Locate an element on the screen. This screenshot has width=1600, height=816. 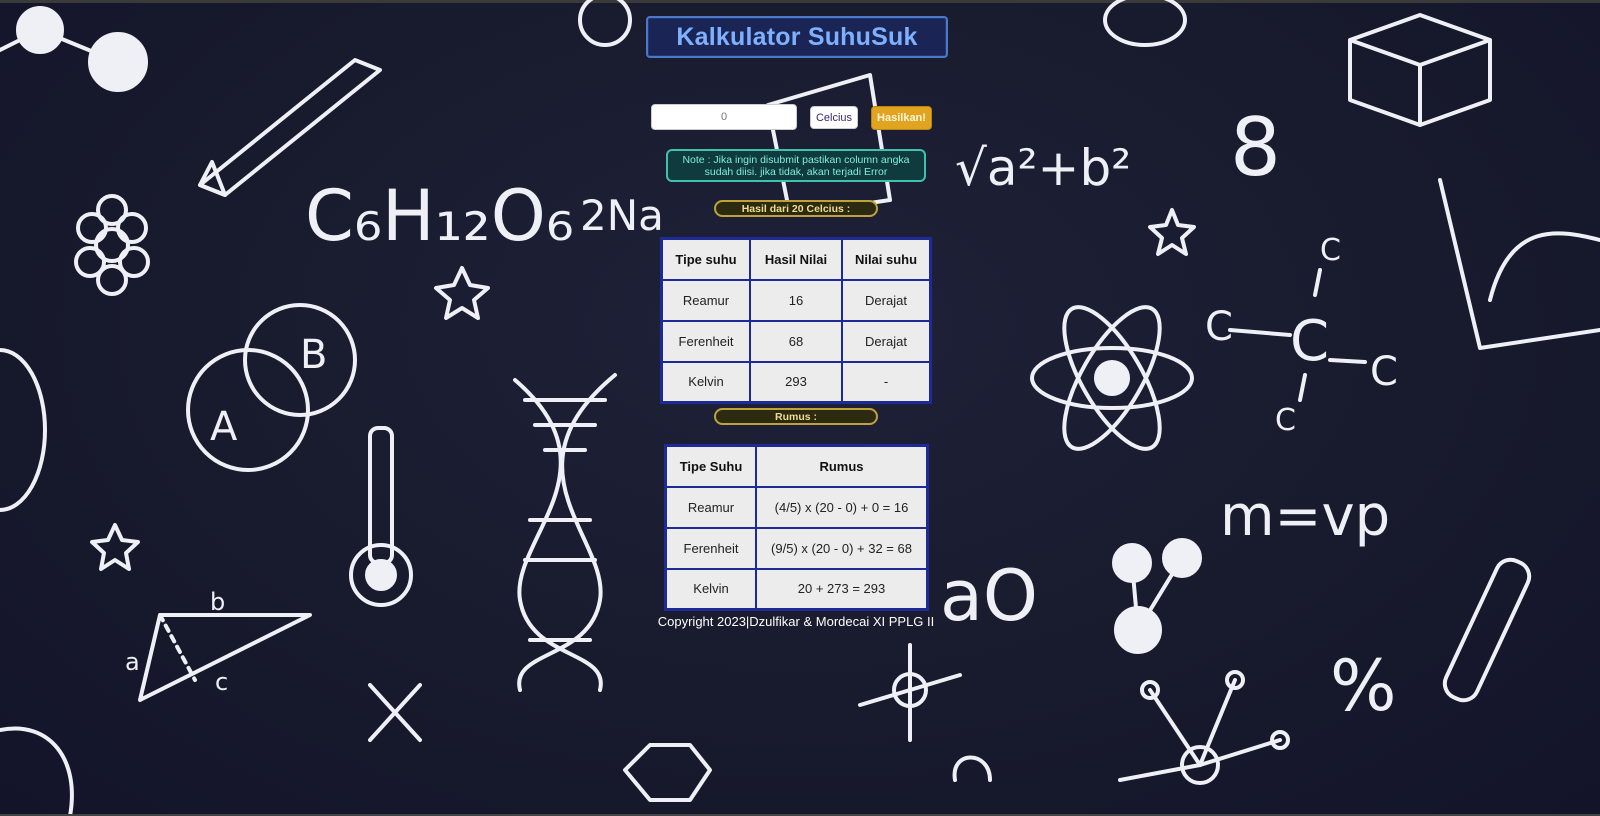
temperature-input is located at coordinates (724, 117).